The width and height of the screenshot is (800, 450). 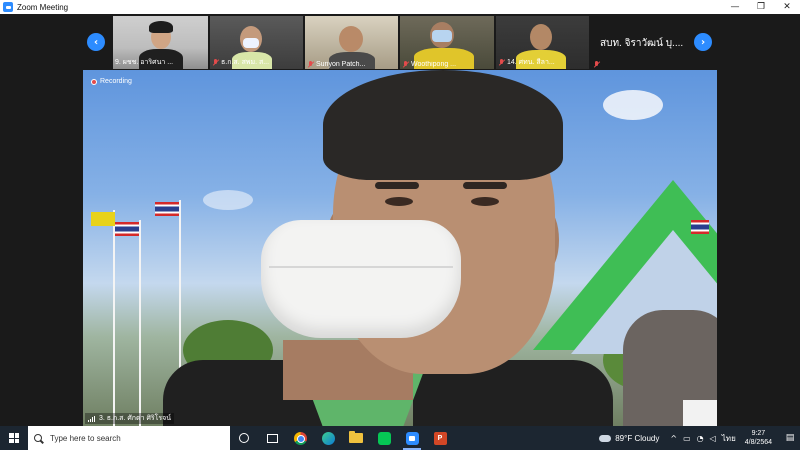 I want to click on speaker-face-mask, so click(x=361, y=279).